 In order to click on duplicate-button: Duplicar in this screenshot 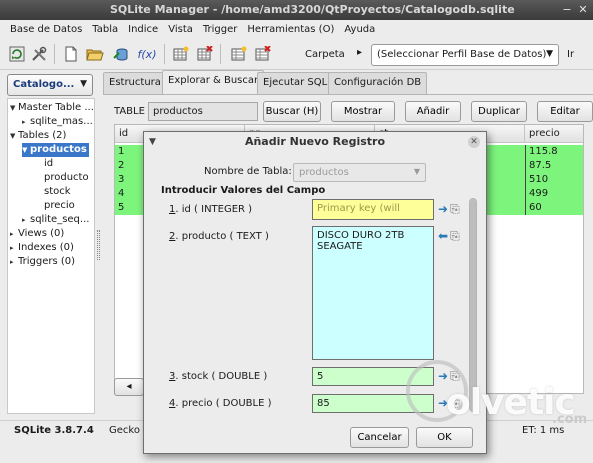, I will do `click(499, 111)`.